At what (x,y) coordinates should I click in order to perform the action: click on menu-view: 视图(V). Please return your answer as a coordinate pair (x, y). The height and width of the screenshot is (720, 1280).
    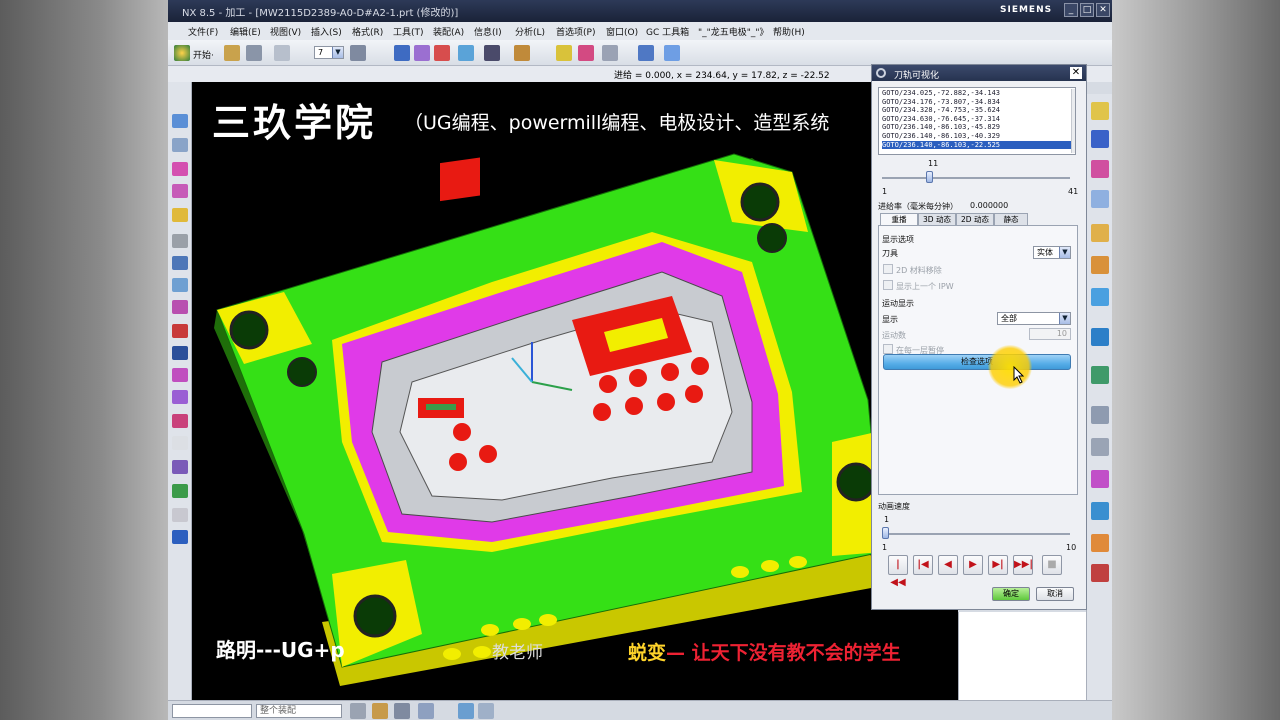
    Looking at the image, I should click on (285, 31).